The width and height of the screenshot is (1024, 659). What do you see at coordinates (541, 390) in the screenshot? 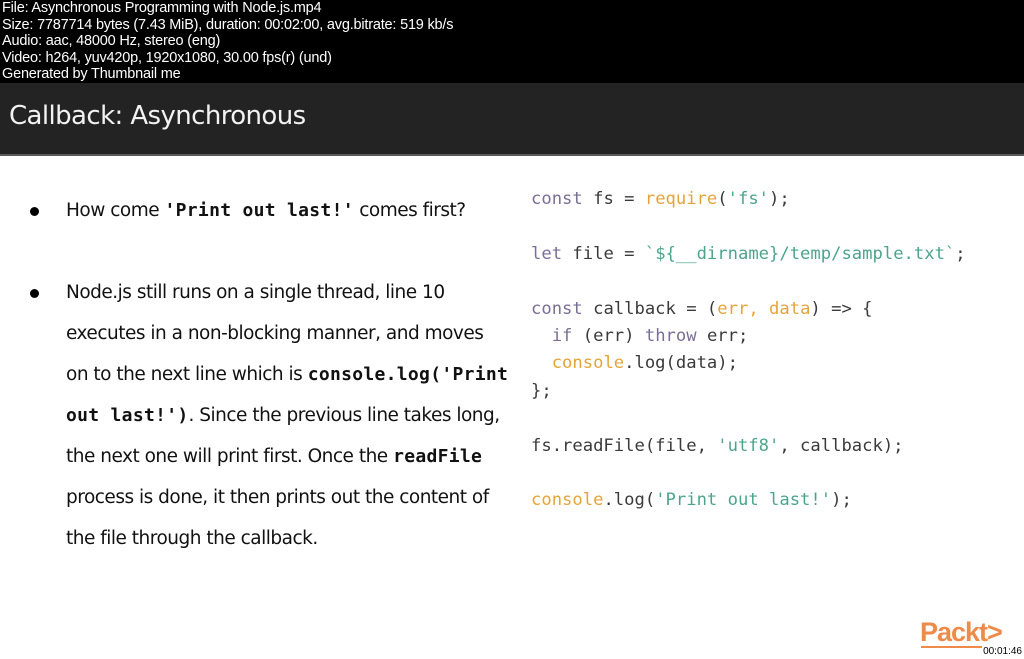
I see `code-token: };` at bounding box center [541, 390].